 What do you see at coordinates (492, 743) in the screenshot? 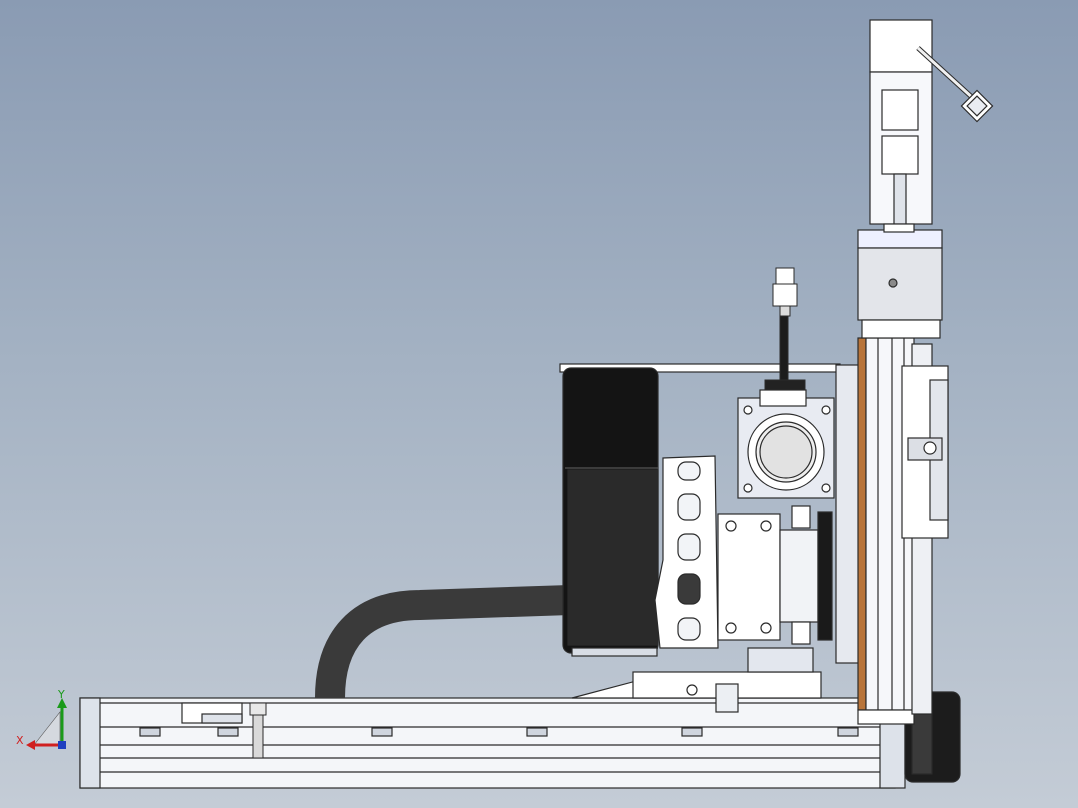
I see `base-rail` at bounding box center [492, 743].